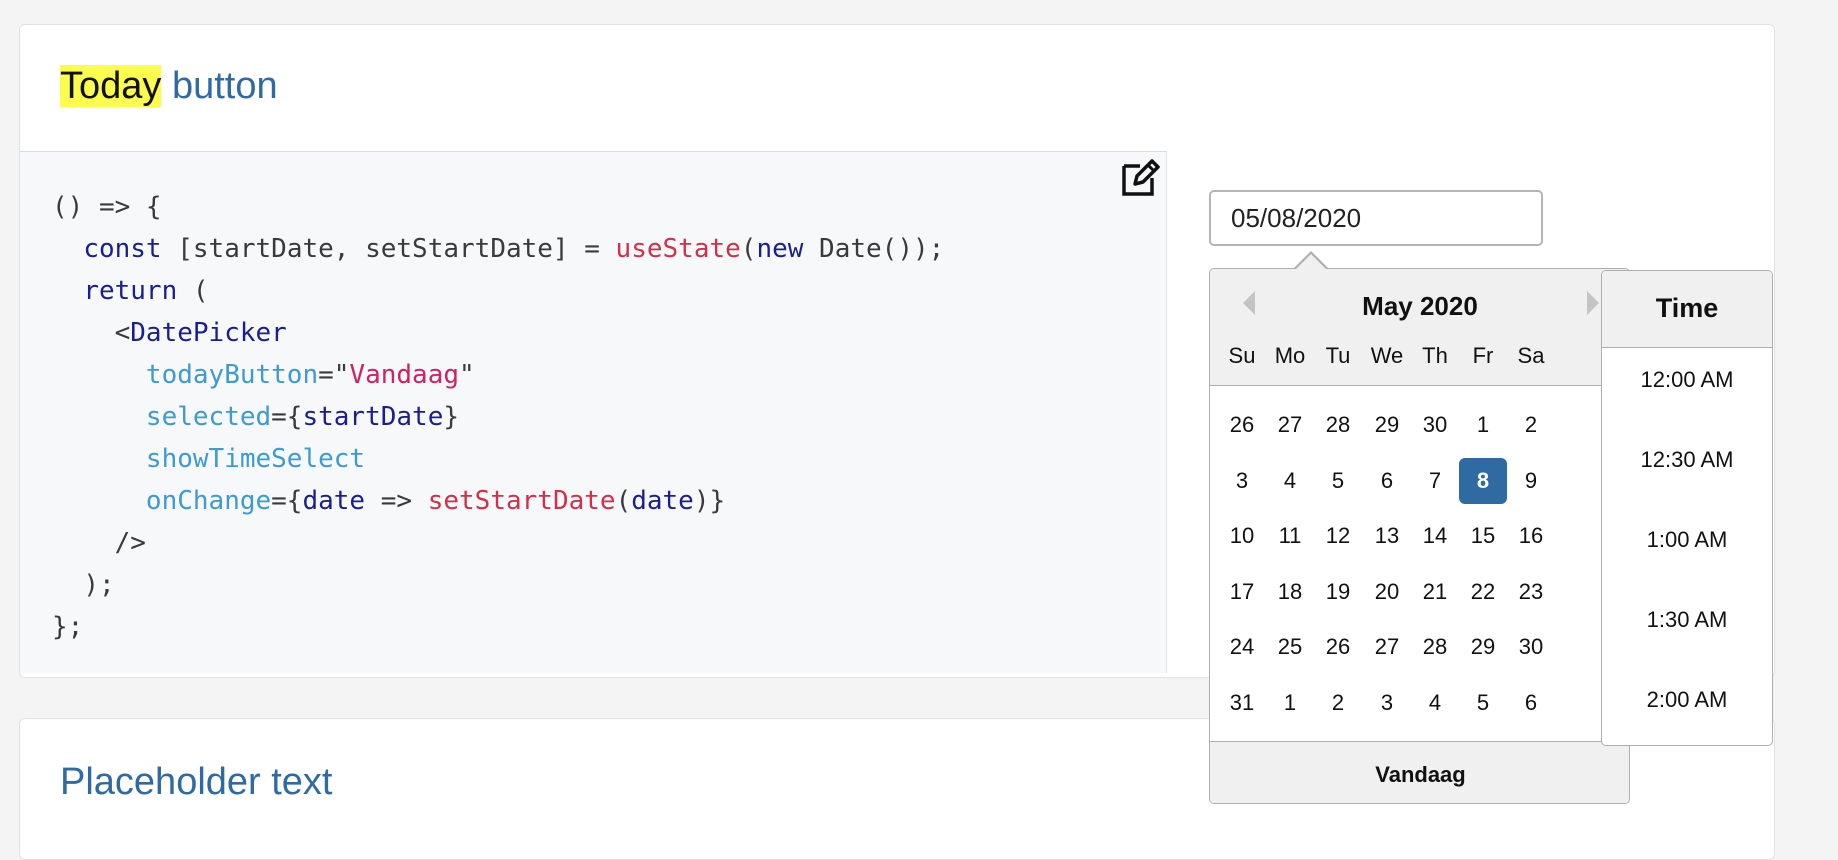 The width and height of the screenshot is (1838, 860). What do you see at coordinates (709, 501) in the screenshot?
I see `code-token: )}` at bounding box center [709, 501].